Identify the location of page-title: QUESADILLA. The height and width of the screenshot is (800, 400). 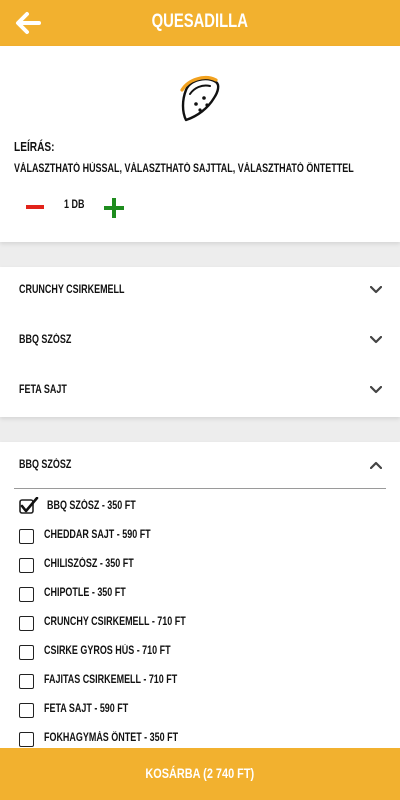
(200, 21).